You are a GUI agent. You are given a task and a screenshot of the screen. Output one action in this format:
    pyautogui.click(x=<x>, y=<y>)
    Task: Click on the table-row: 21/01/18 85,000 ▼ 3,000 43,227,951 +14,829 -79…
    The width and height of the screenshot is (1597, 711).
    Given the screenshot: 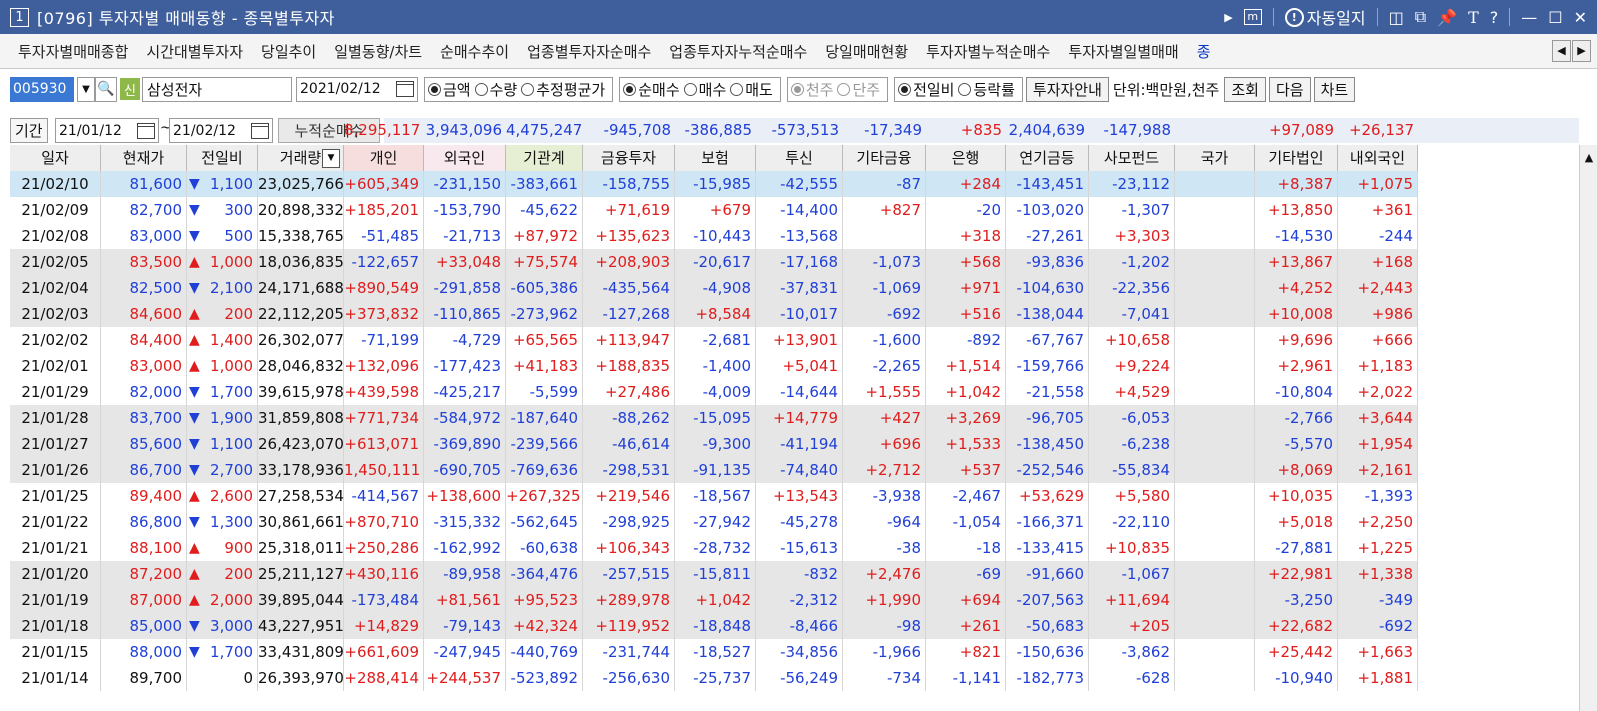 What is the action you would take?
    pyautogui.click(x=714, y=626)
    